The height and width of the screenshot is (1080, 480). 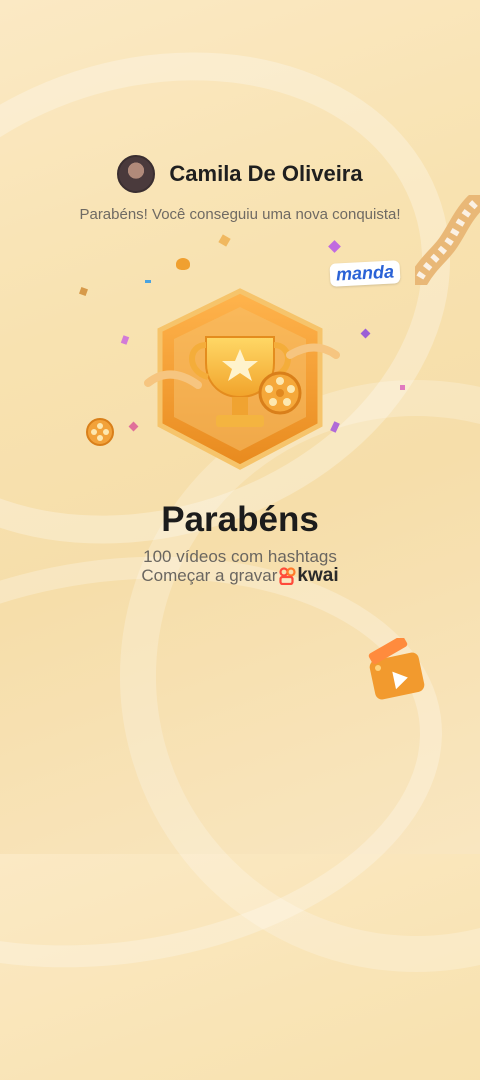 What do you see at coordinates (365, 273) in the screenshot?
I see `manda-sticker: manda` at bounding box center [365, 273].